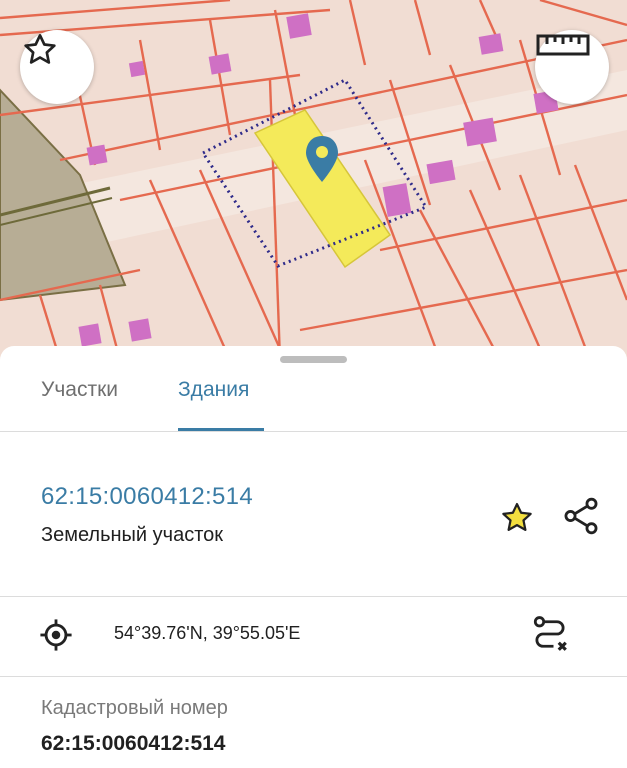  I want to click on sheet-drag-handle, so click(313, 359).